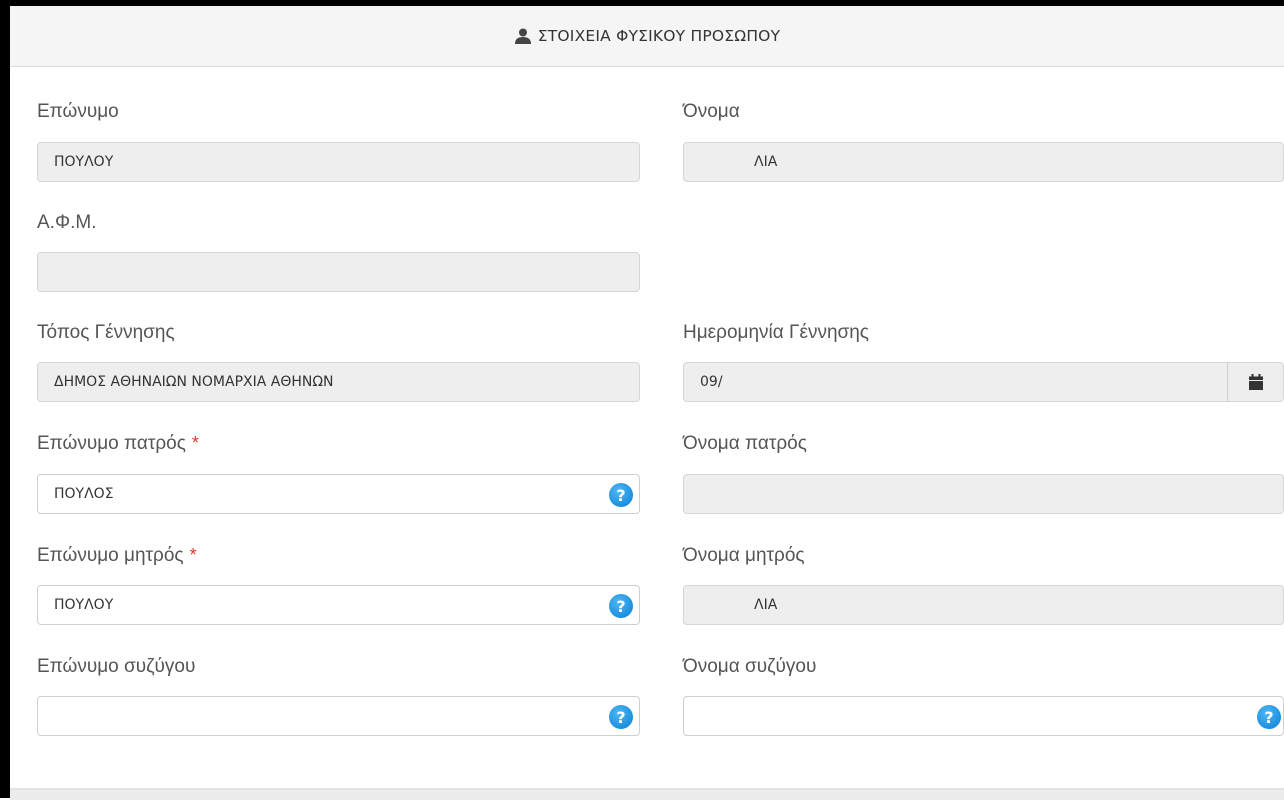 This screenshot has width=1284, height=800. Describe the element at coordinates (78, 111) in the screenshot. I see `surname-label: Επώνυμο` at that location.